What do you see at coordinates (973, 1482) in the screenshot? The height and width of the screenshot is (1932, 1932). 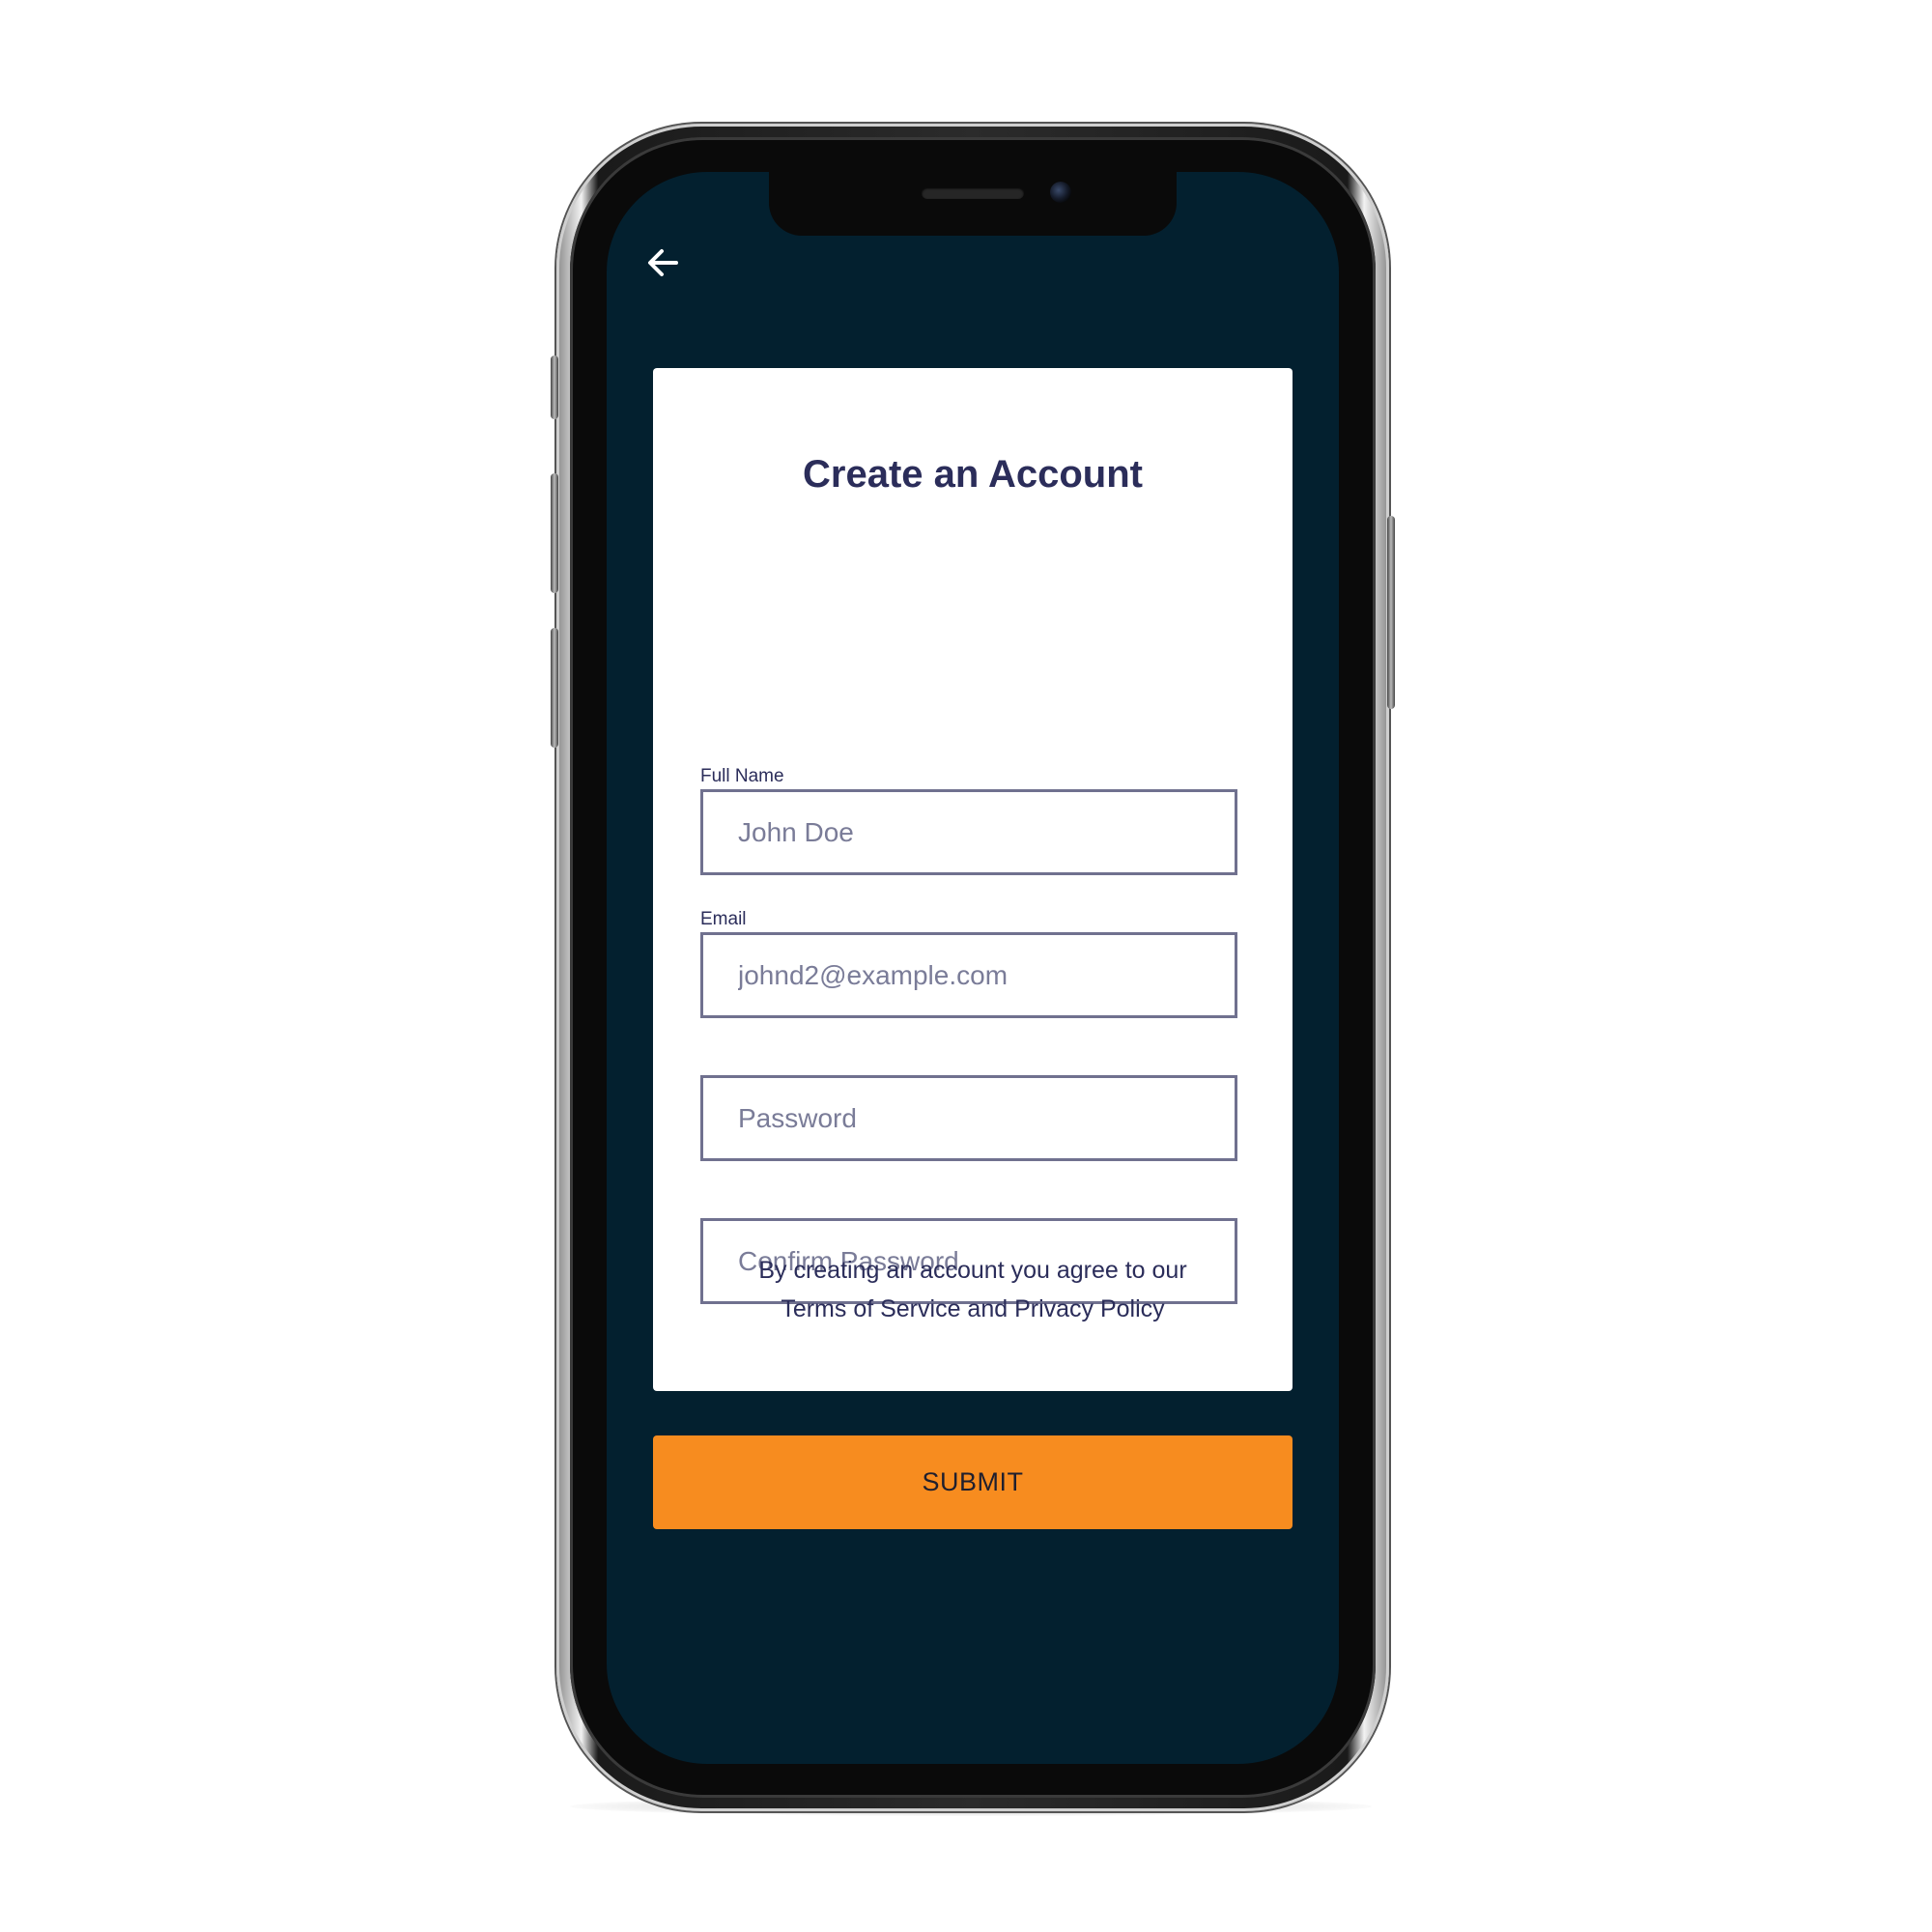 I see `submit-button: SUBMIT` at bounding box center [973, 1482].